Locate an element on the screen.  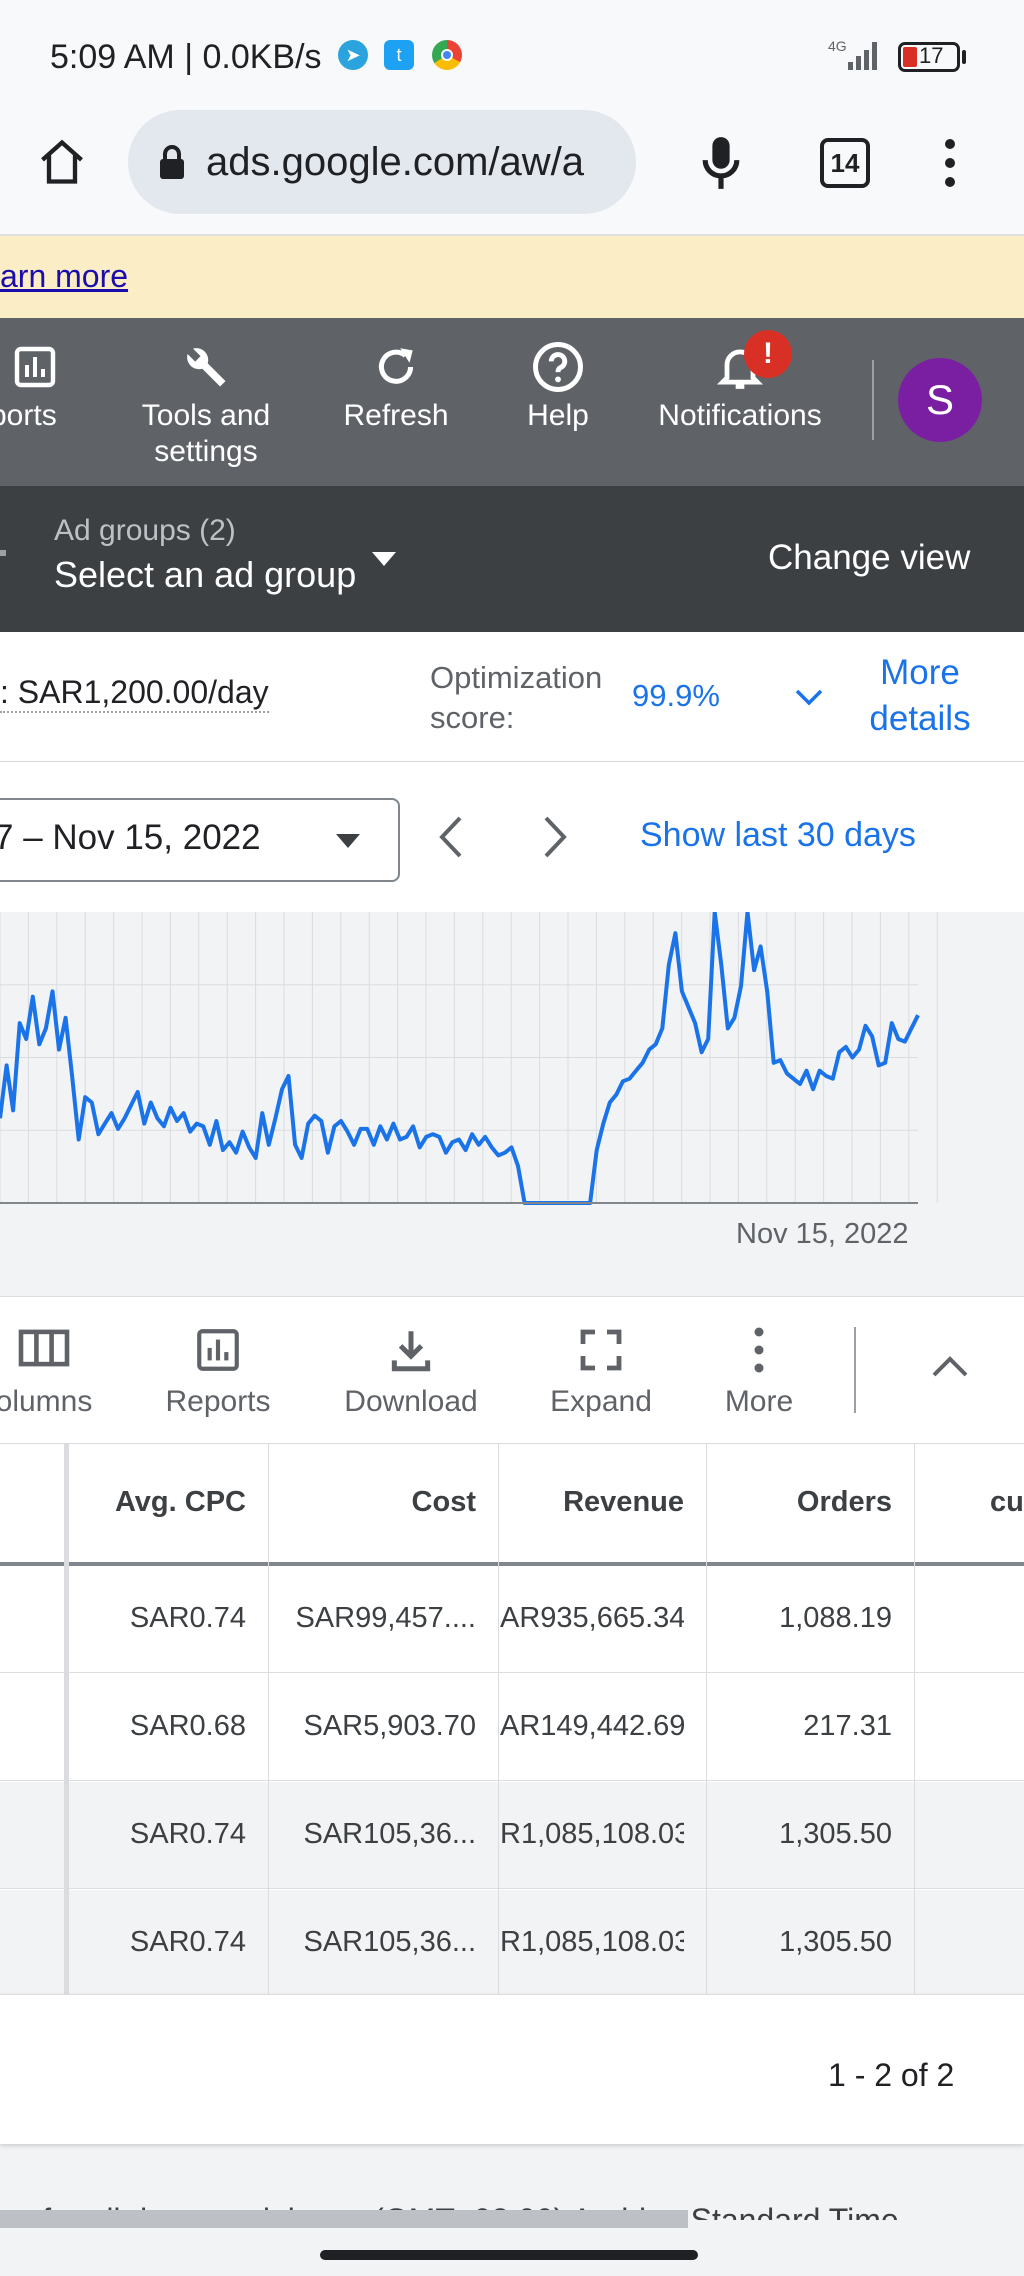
help-icon is located at coordinates (558, 367).